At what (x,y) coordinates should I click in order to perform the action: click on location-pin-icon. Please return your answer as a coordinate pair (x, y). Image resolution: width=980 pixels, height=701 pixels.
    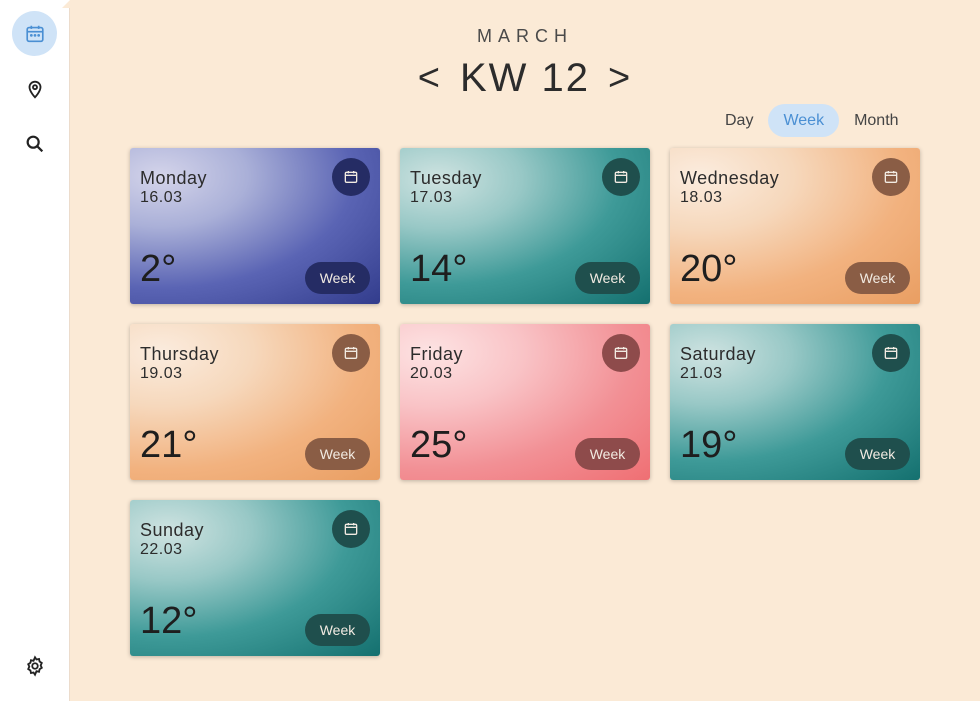
    Looking at the image, I should click on (34, 89).